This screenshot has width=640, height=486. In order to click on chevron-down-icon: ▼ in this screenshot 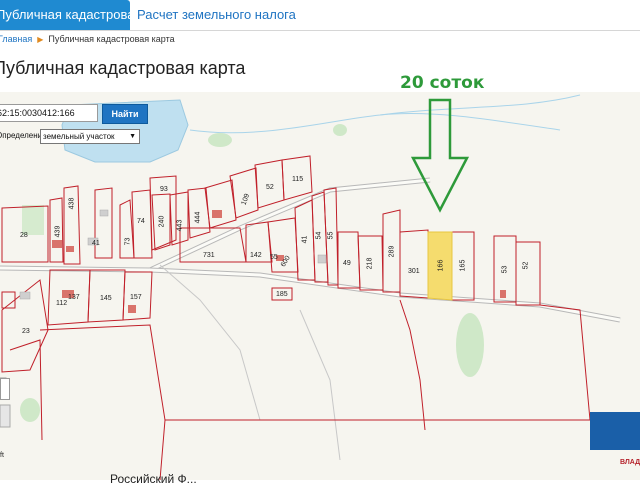, I will do `click(132, 136)`.